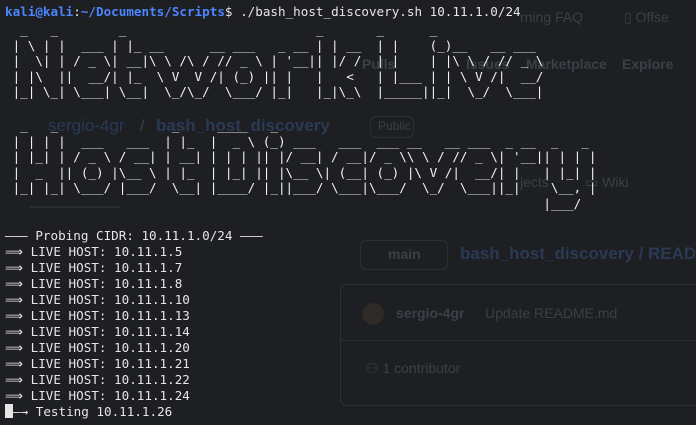 Image resolution: width=696 pixels, height=425 pixels. What do you see at coordinates (152, 363) in the screenshot?
I see `live-host-ip: 10.11.1.21` at bounding box center [152, 363].